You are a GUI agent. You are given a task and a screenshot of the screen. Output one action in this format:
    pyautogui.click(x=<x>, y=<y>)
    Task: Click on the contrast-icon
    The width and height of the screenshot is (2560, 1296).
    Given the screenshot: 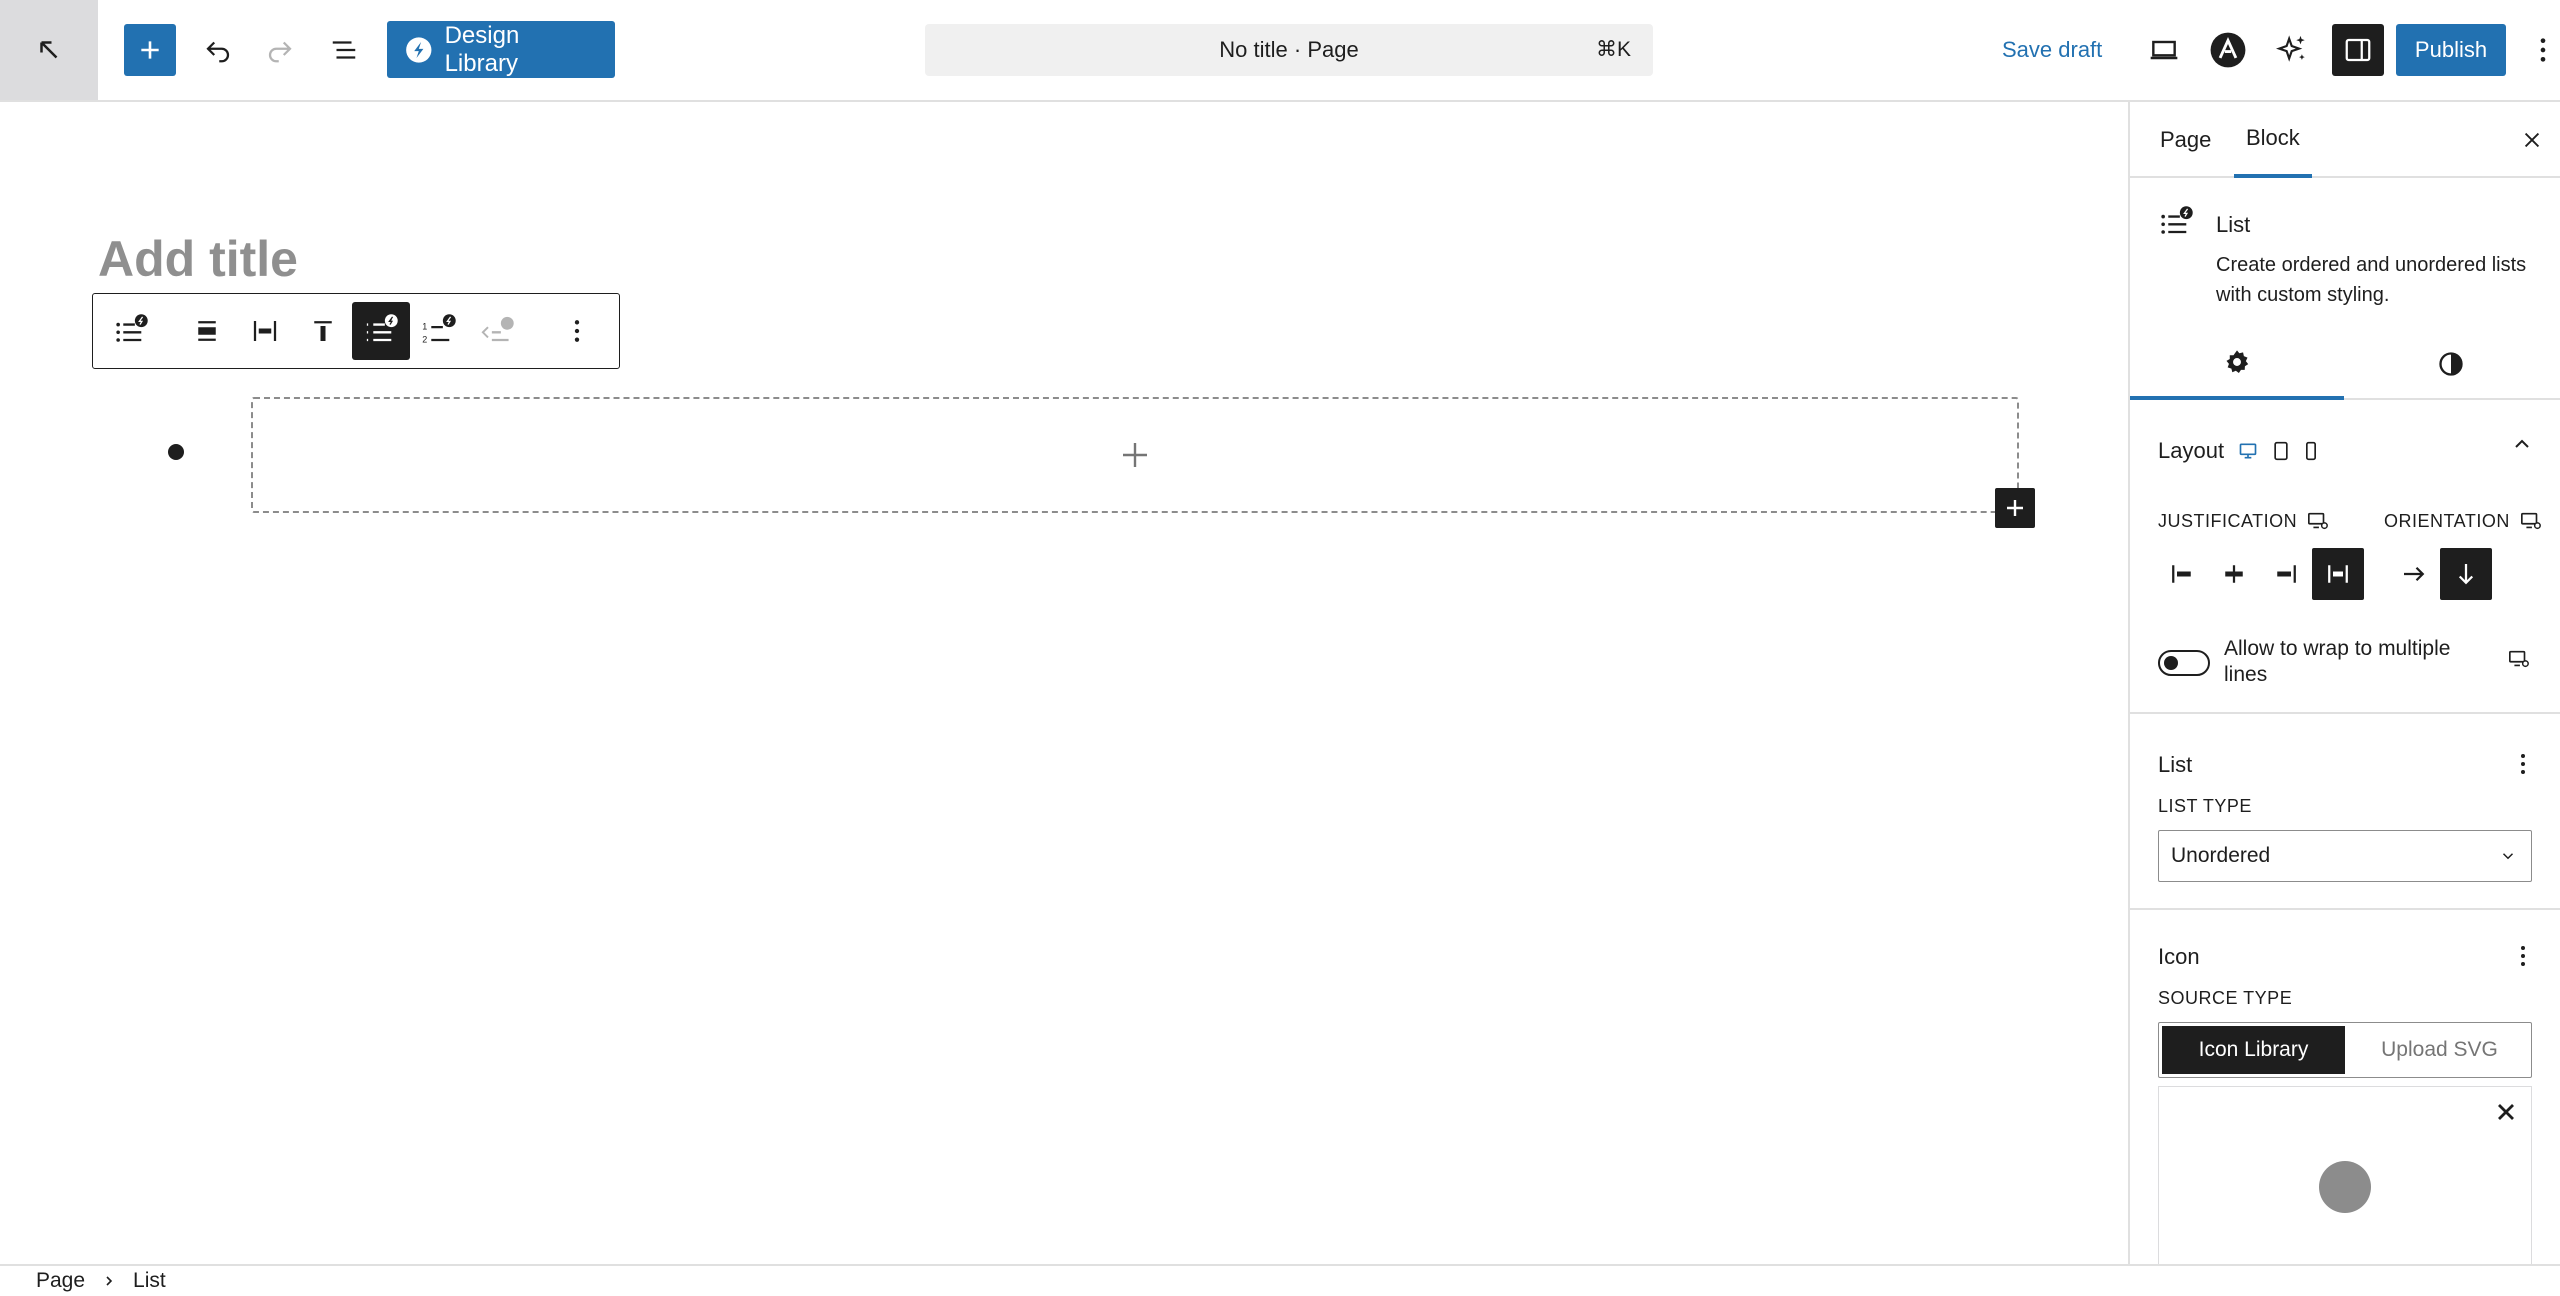 What is the action you would take?
    pyautogui.click(x=2451, y=364)
    